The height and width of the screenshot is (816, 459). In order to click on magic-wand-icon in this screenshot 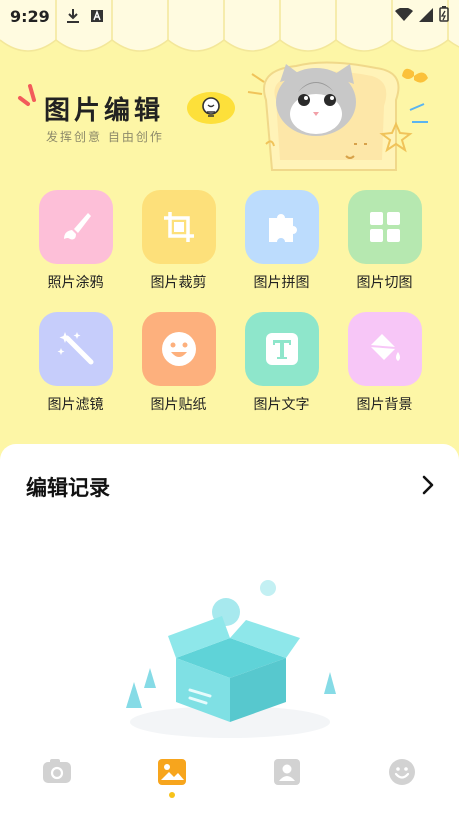, I will do `click(75, 348)`.